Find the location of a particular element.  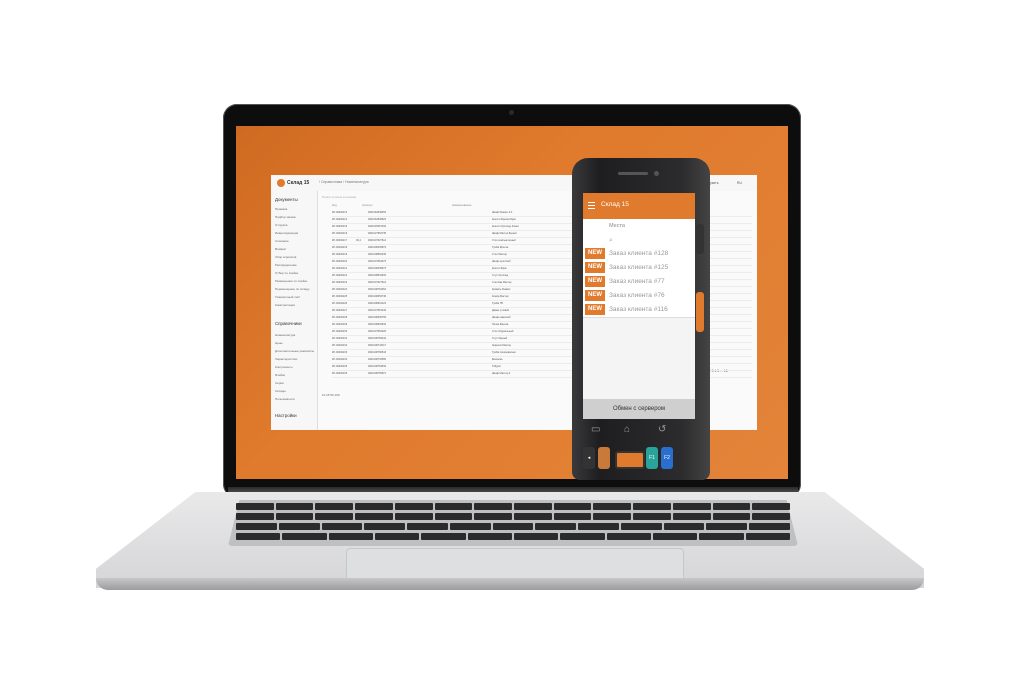

order-list-item: NEW Заказ клиента #116 is located at coordinates (639, 310).